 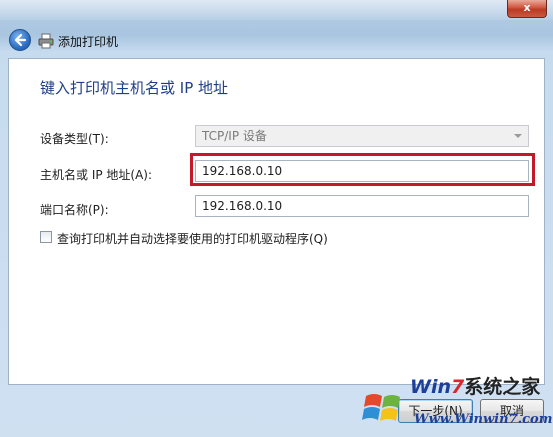 What do you see at coordinates (46, 41) in the screenshot?
I see `printer-icon` at bounding box center [46, 41].